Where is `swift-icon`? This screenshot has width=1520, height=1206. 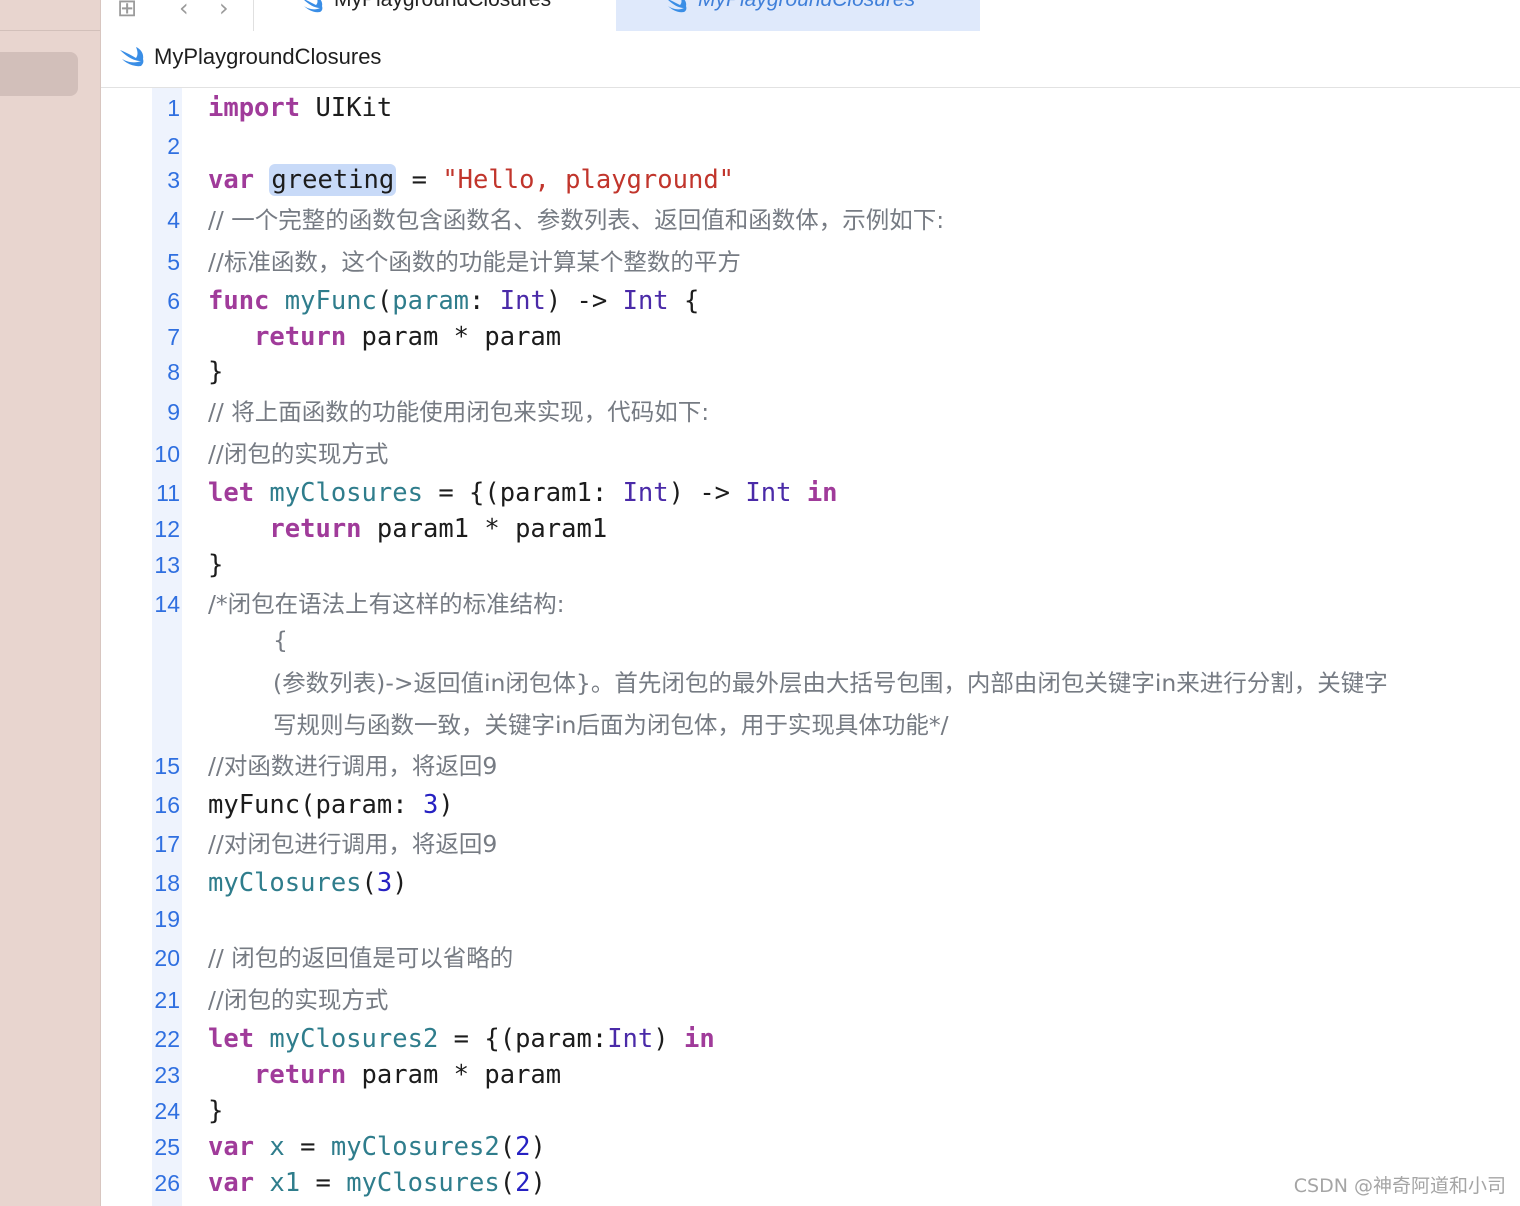
swift-icon is located at coordinates (132, 57).